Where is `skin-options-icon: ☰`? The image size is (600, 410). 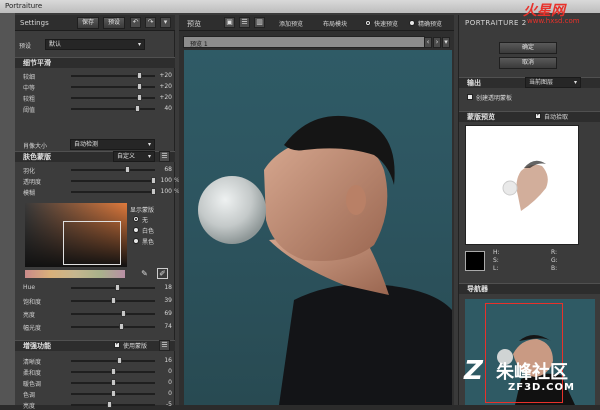
skin-options-icon: ☰ is located at coordinates (164, 156).